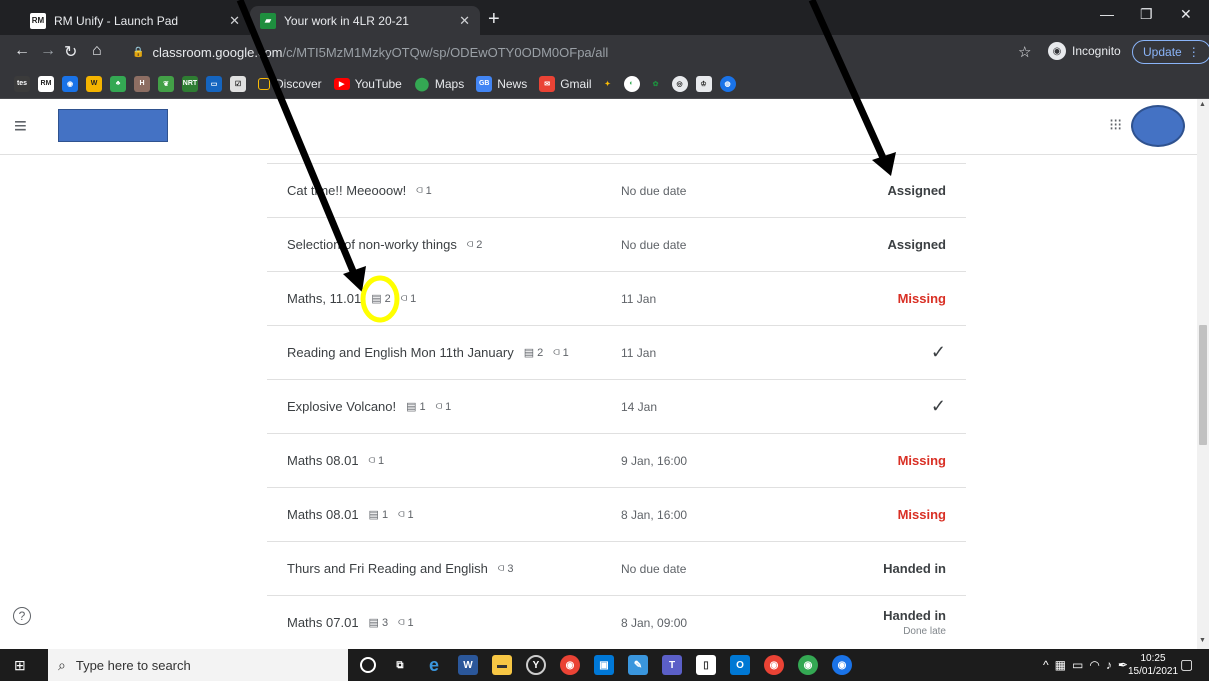 This screenshot has width=1209, height=681. I want to click on h-bookmark-icon: H, so click(142, 83).